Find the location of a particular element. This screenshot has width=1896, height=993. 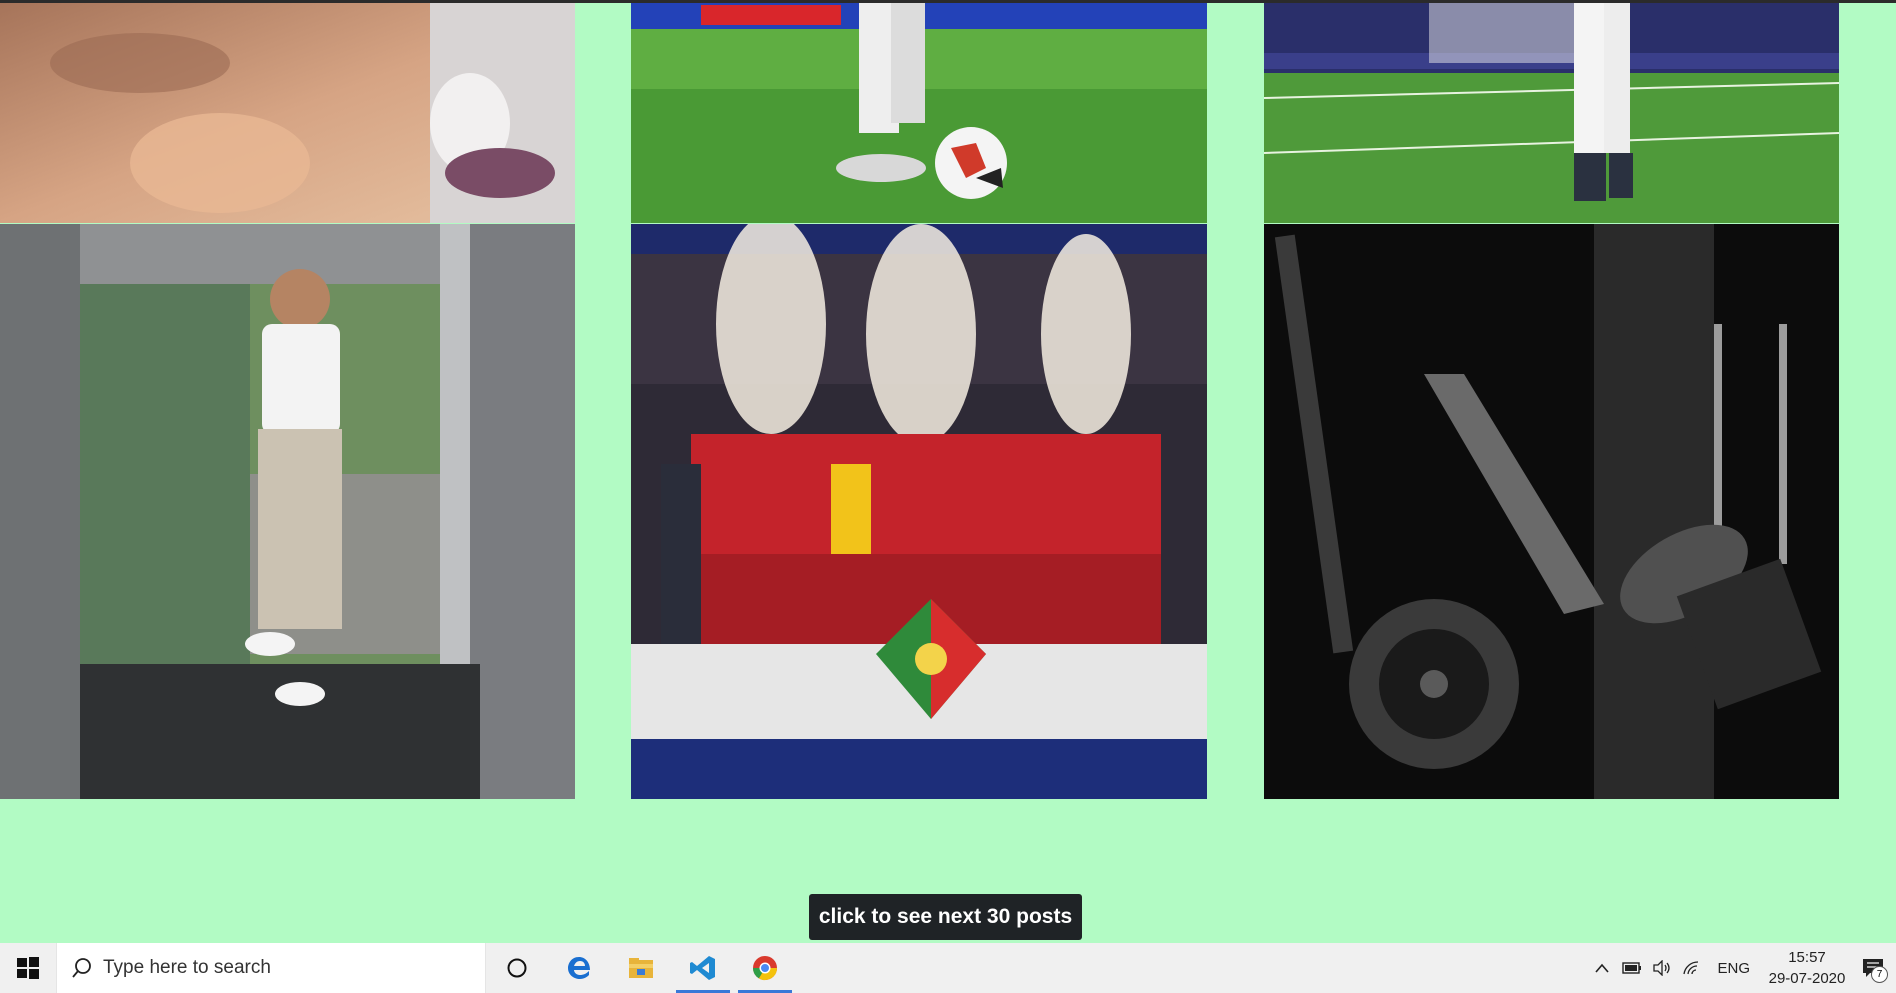

search-icon is located at coordinates (81, 968).